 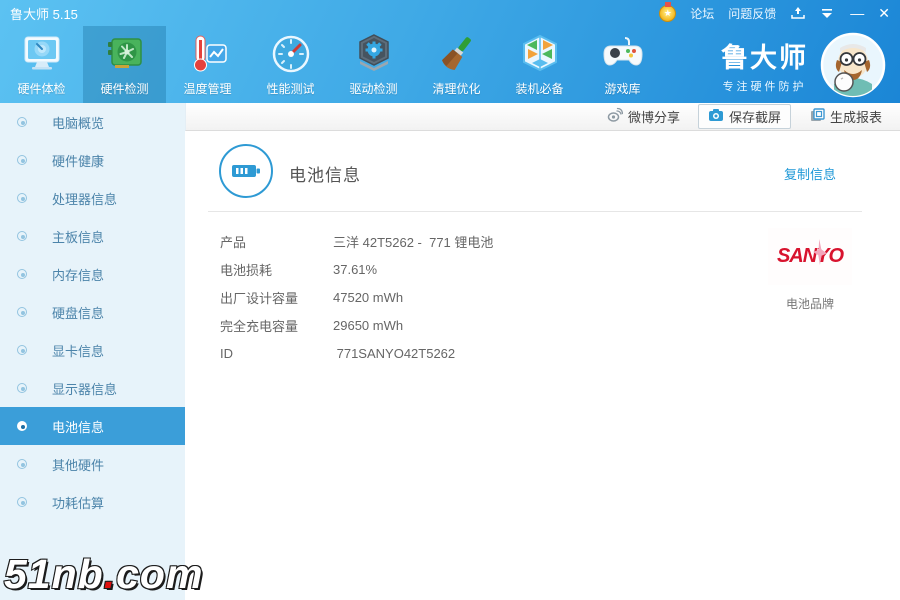 What do you see at coordinates (291, 54) in the screenshot?
I see `gauge-icon` at bounding box center [291, 54].